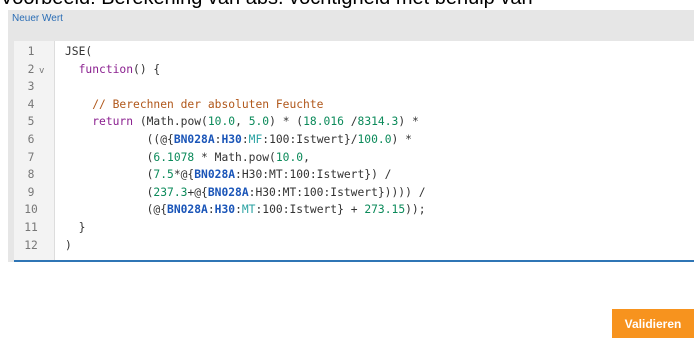 The image size is (694, 338). What do you see at coordinates (31, 51) in the screenshot?
I see `line-number: 1` at bounding box center [31, 51].